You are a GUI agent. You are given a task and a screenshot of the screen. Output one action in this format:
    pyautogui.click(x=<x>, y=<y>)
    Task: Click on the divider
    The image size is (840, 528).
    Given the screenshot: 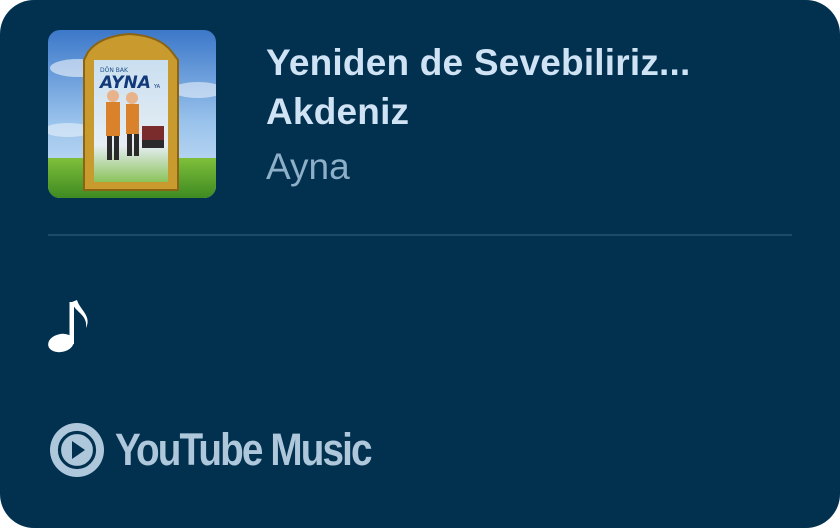 What is the action you would take?
    pyautogui.click(x=420, y=235)
    